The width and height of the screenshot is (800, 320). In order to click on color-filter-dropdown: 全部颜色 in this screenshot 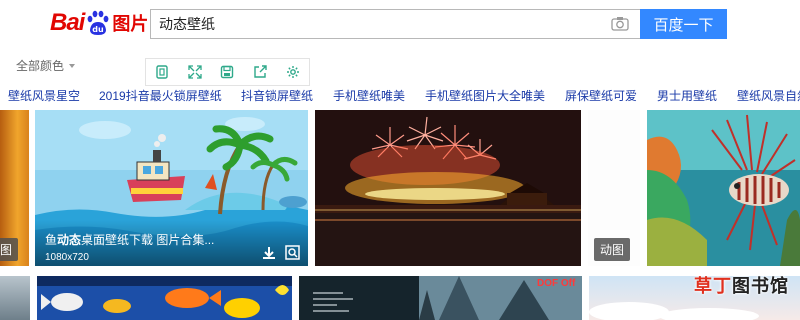, I will do `click(46, 65)`.